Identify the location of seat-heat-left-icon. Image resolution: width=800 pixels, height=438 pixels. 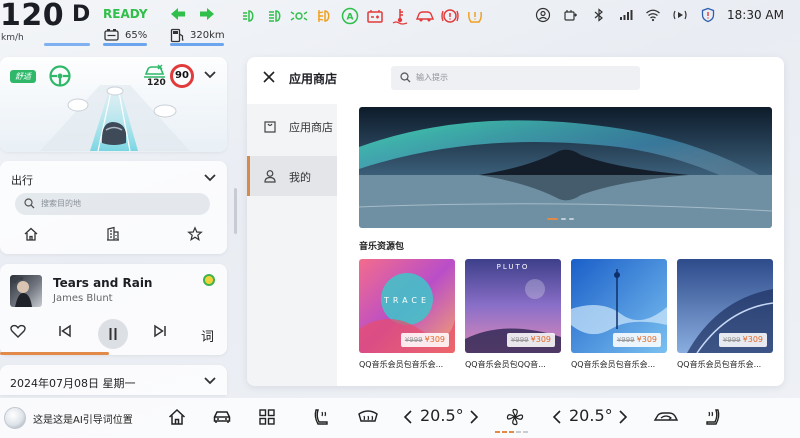
(322, 417).